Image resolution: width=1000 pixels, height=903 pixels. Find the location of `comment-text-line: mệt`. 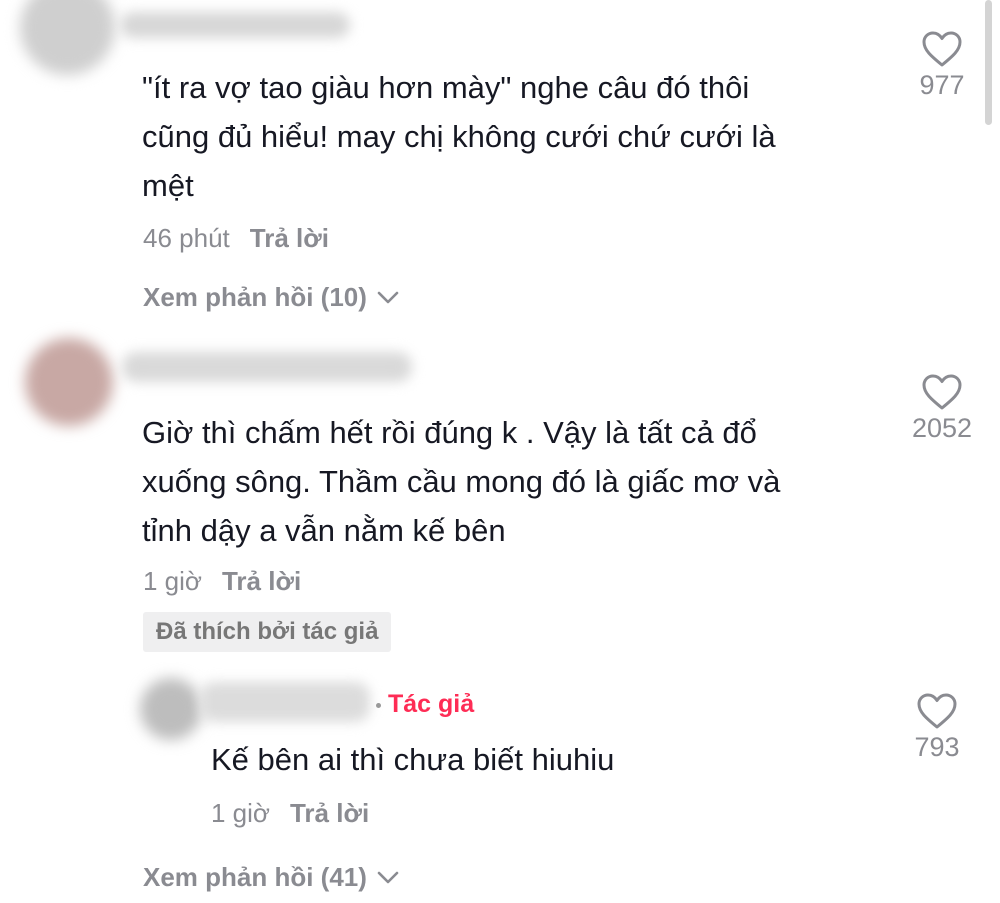

comment-text-line: mệt is located at coordinates (168, 185).